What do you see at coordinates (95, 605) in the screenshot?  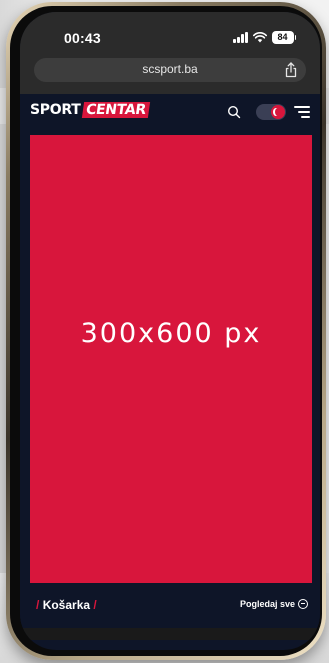 I see `slash-right: /` at bounding box center [95, 605].